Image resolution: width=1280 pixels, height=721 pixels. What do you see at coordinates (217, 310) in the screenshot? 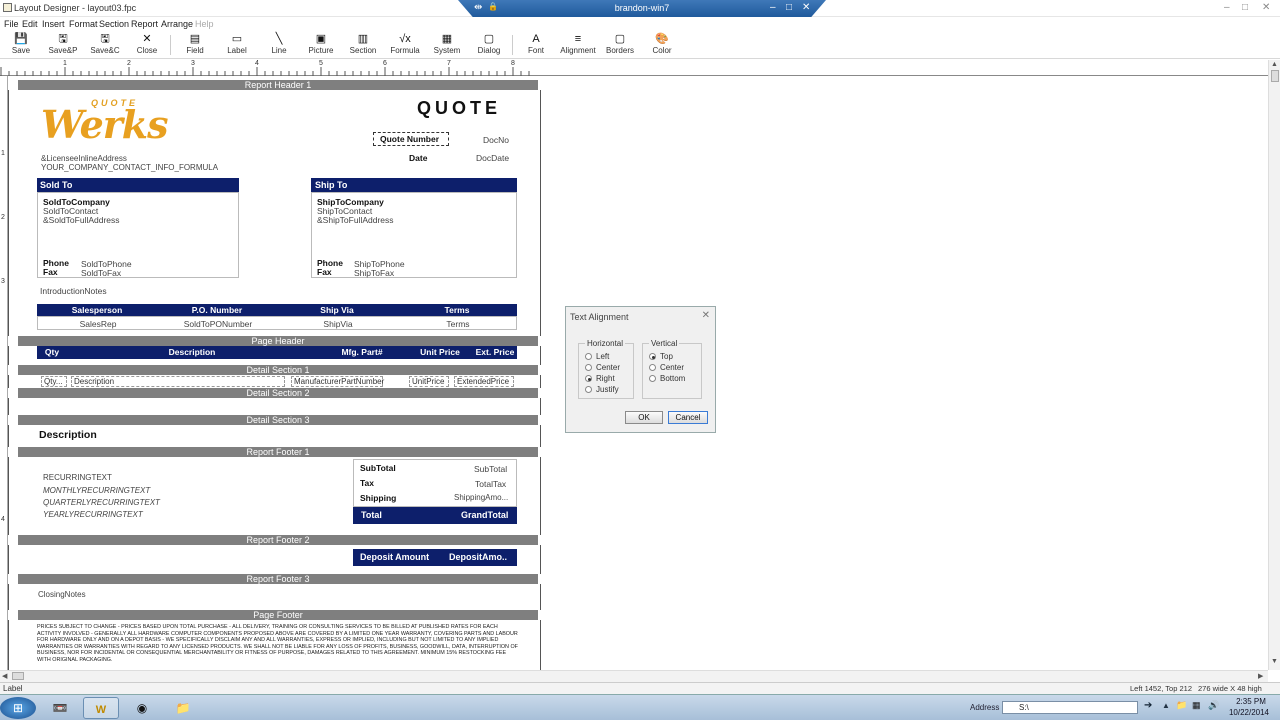
I see `po-number-header: P.O. Number` at bounding box center [217, 310].